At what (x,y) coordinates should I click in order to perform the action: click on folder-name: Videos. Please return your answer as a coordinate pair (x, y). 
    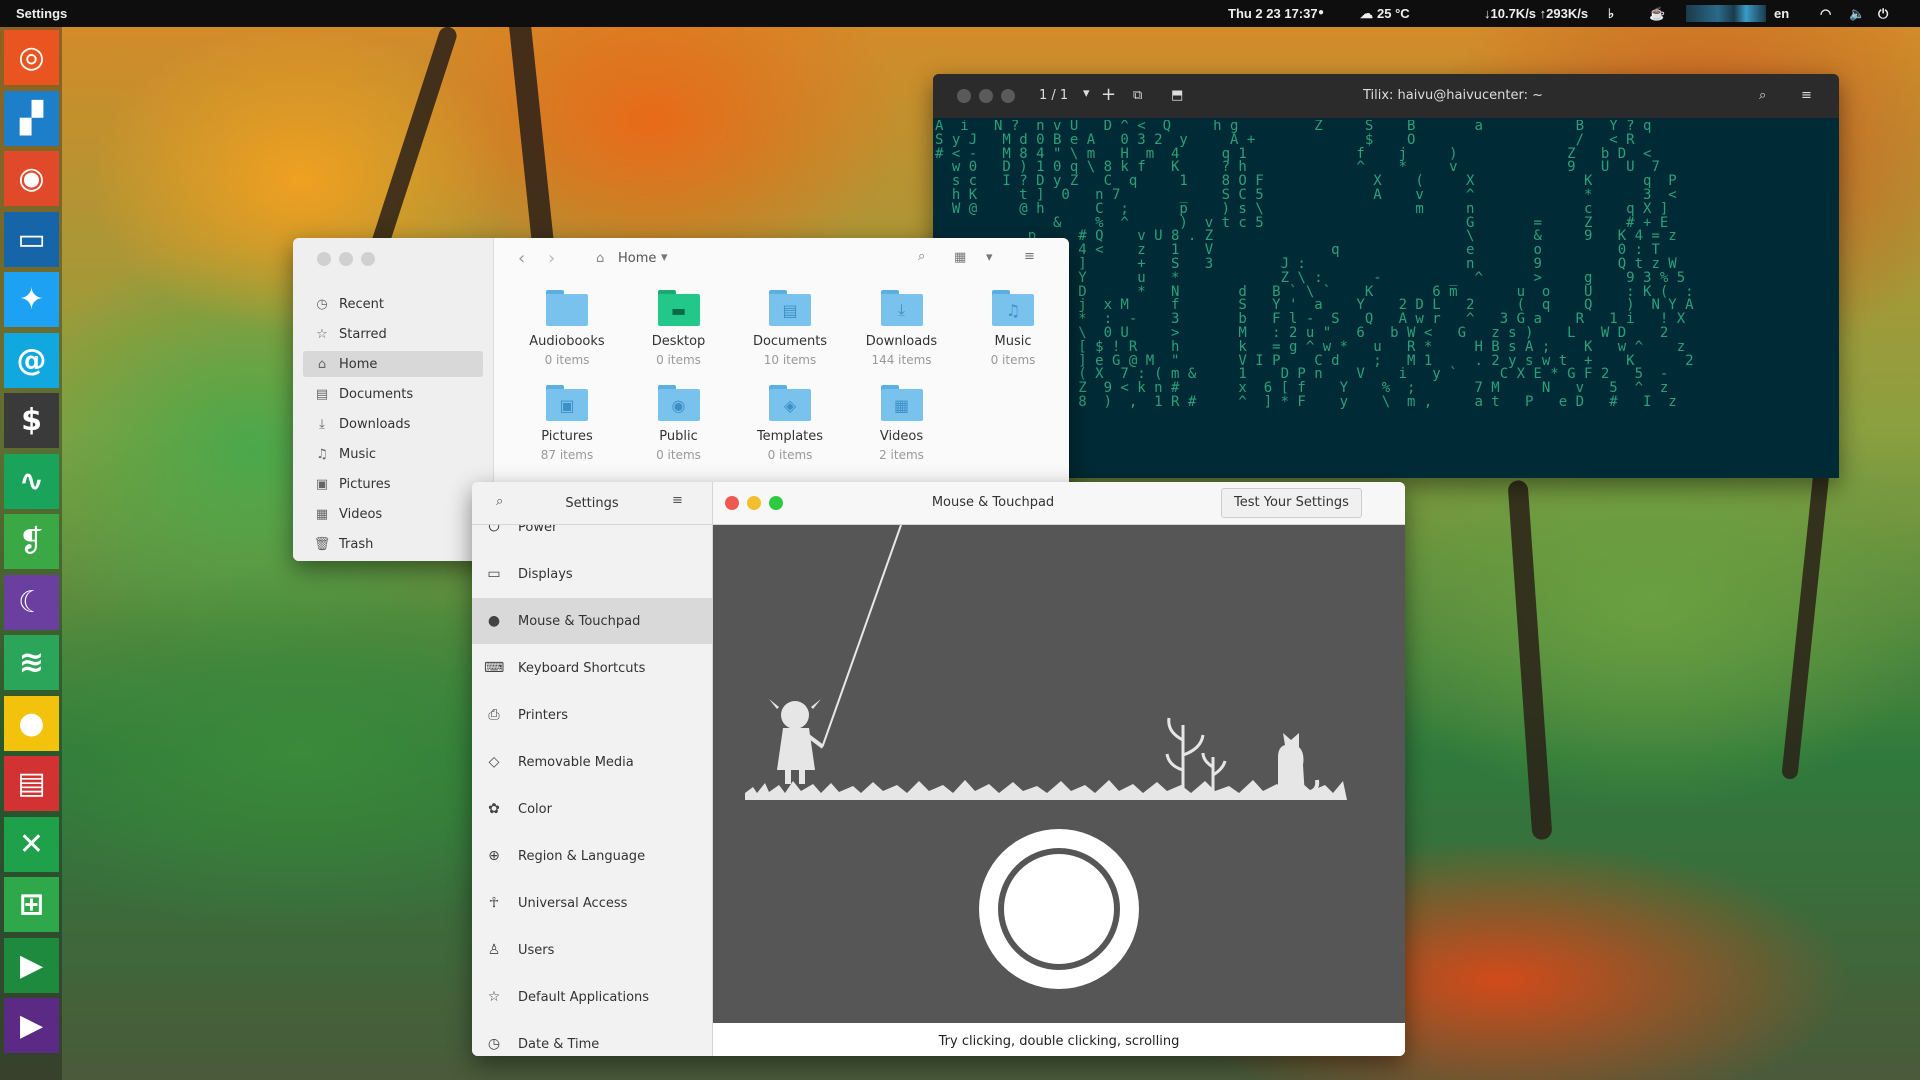
    Looking at the image, I should click on (901, 436).